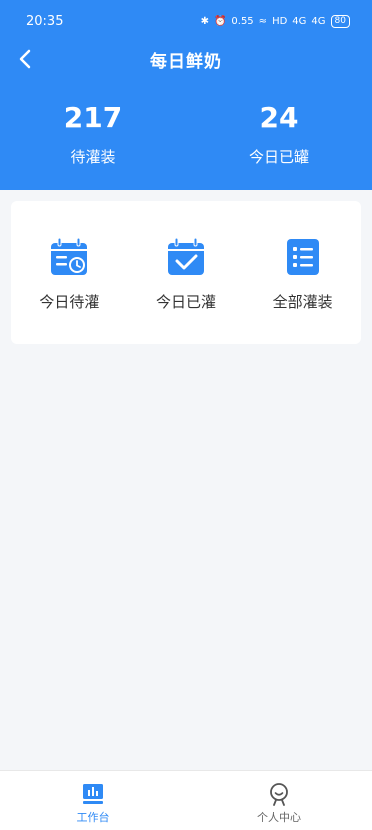 The image size is (372, 830). I want to click on status-bar: 20:35 ✱ ⏰ 0.55 ≈ HD 4G 4G 80, so click(186, 21).